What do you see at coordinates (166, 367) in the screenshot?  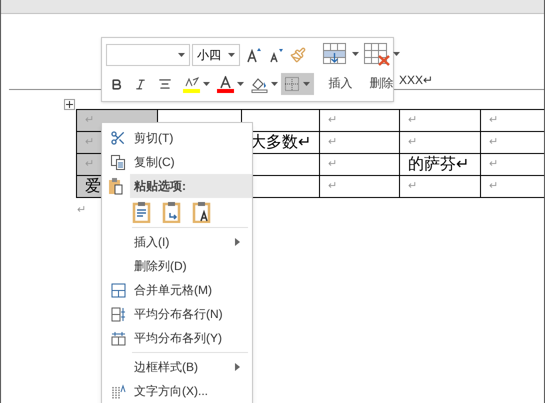 I see `menu-item: 边框样式(B)` at bounding box center [166, 367].